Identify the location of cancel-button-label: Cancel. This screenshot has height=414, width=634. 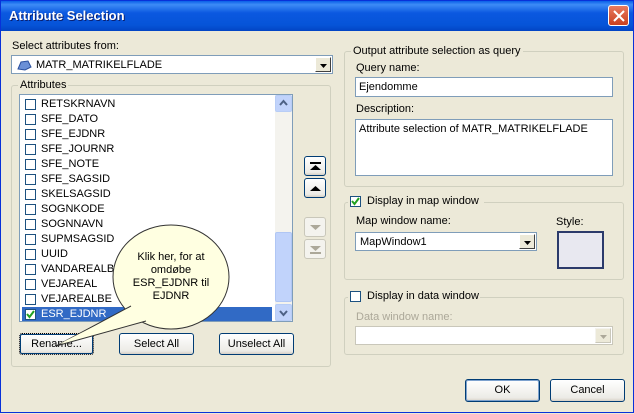
(587, 390).